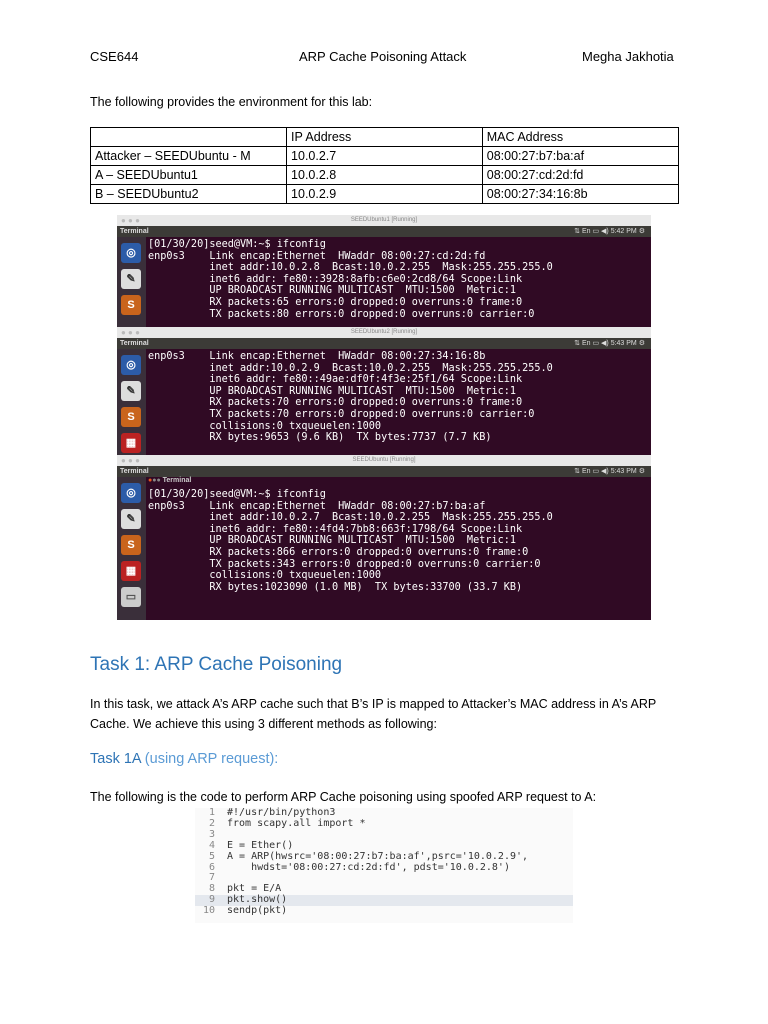 This screenshot has width=768, height=1024. Describe the element at coordinates (131, 402) in the screenshot. I see `launcher: ◎ ✎ S ▦` at that location.